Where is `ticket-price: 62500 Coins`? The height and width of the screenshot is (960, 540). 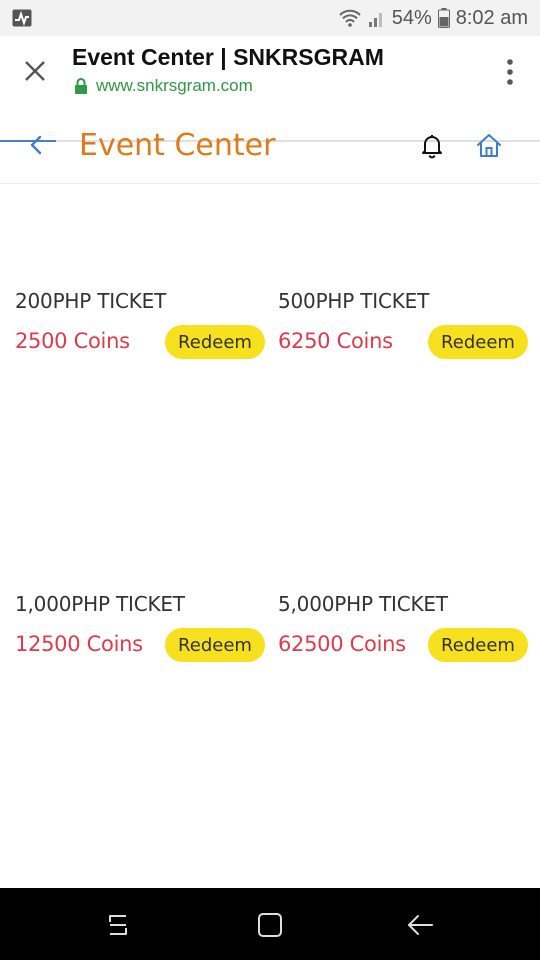
ticket-price: 62500 Coins is located at coordinates (342, 644).